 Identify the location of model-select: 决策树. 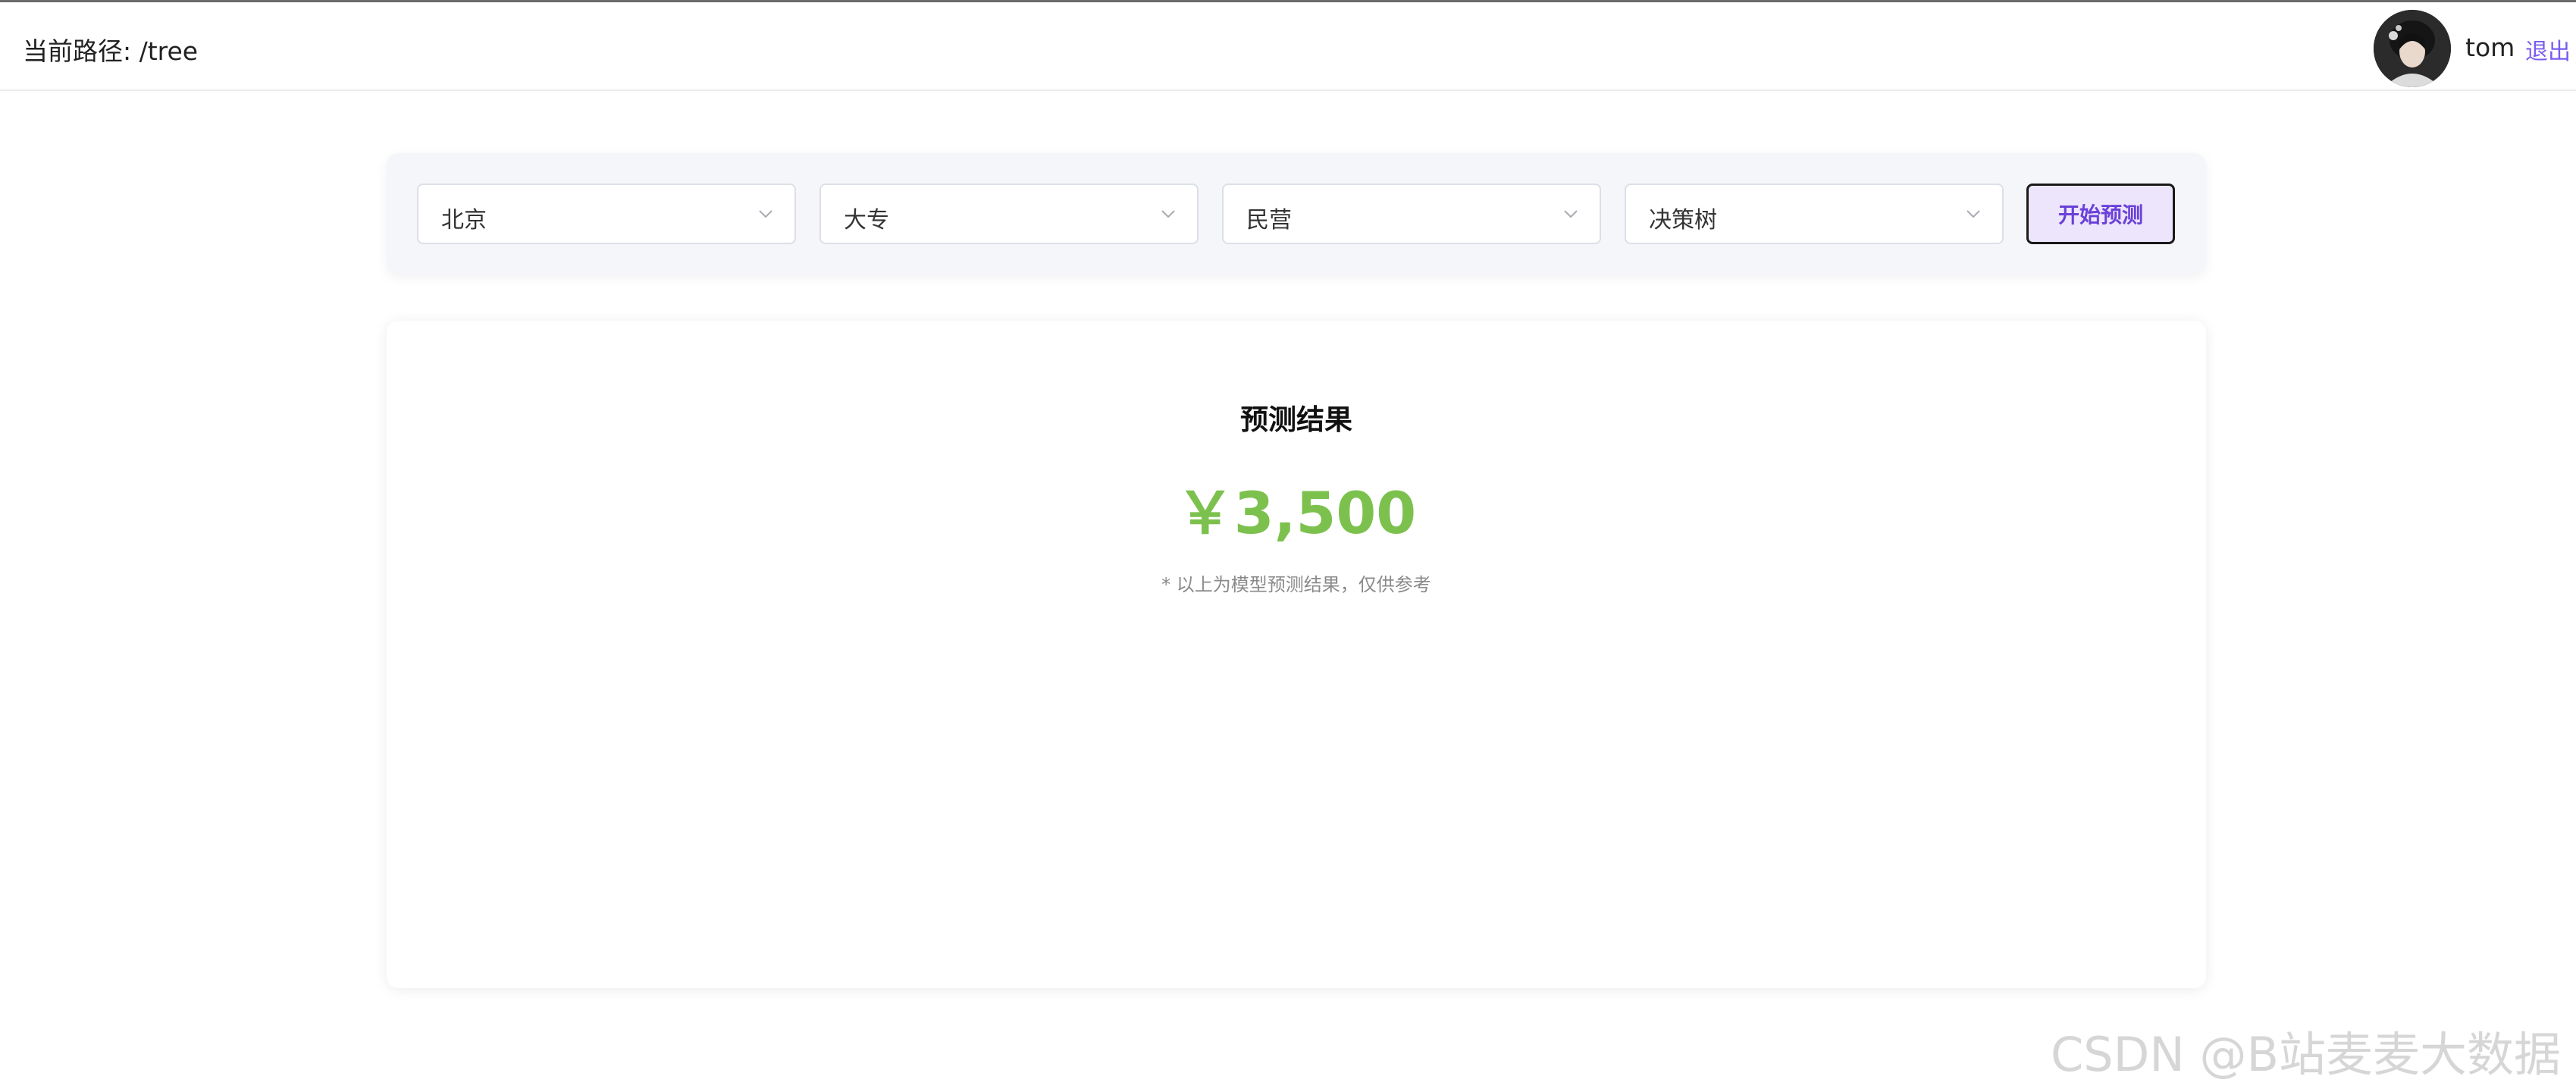
(1815, 214).